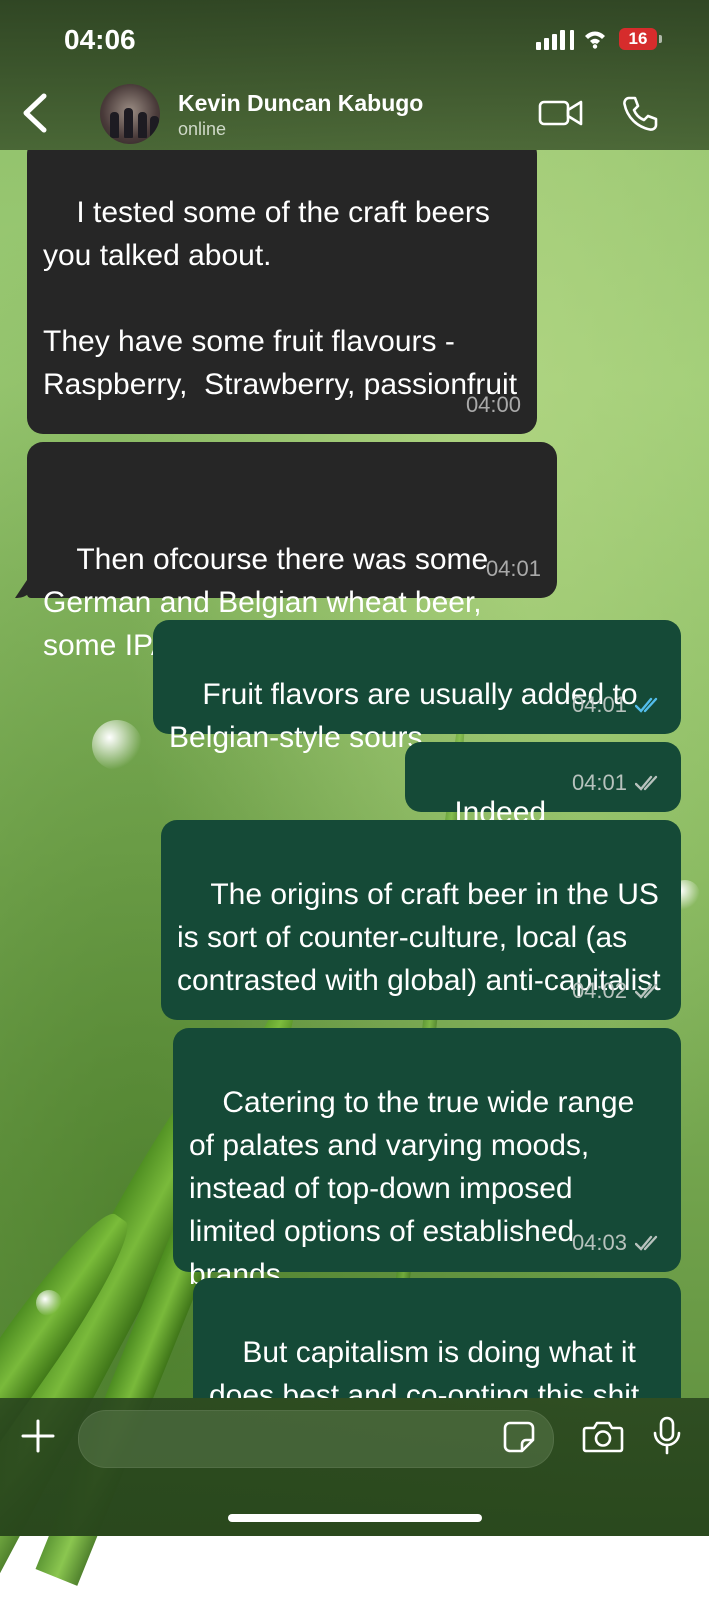 The height and width of the screenshot is (1610, 709). I want to click on wifi-icon, so click(595, 40).